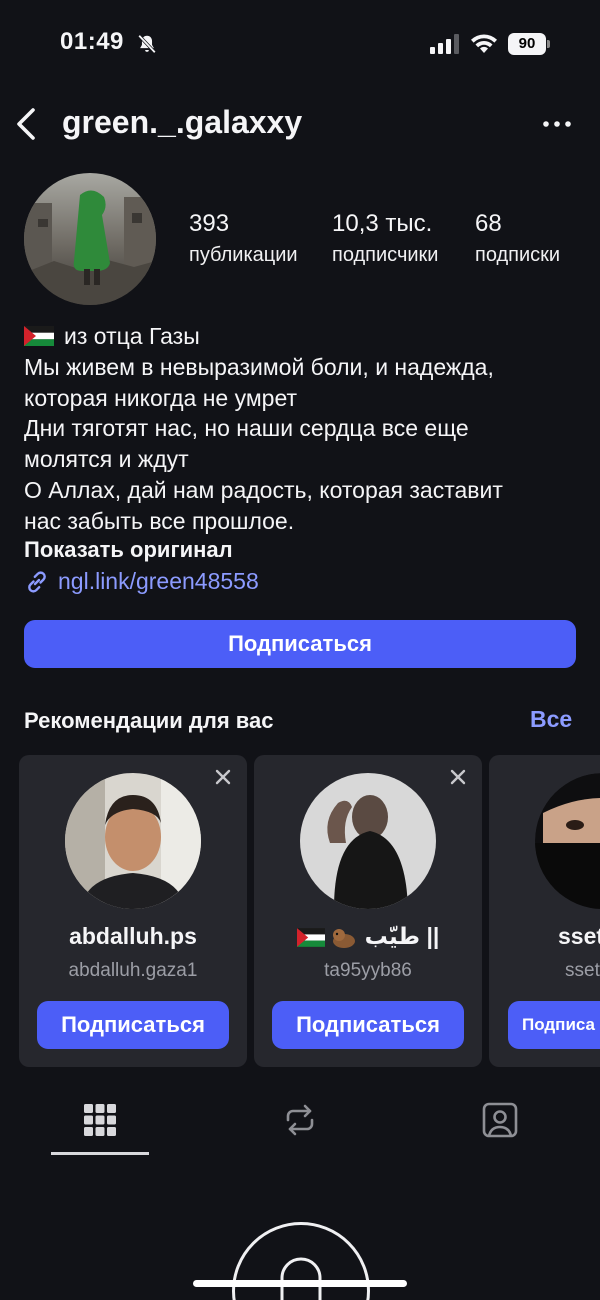 This screenshot has height=1300, width=600. What do you see at coordinates (402, 936) in the screenshot?
I see `recommendation-name-text: طيّب ||` at bounding box center [402, 936].